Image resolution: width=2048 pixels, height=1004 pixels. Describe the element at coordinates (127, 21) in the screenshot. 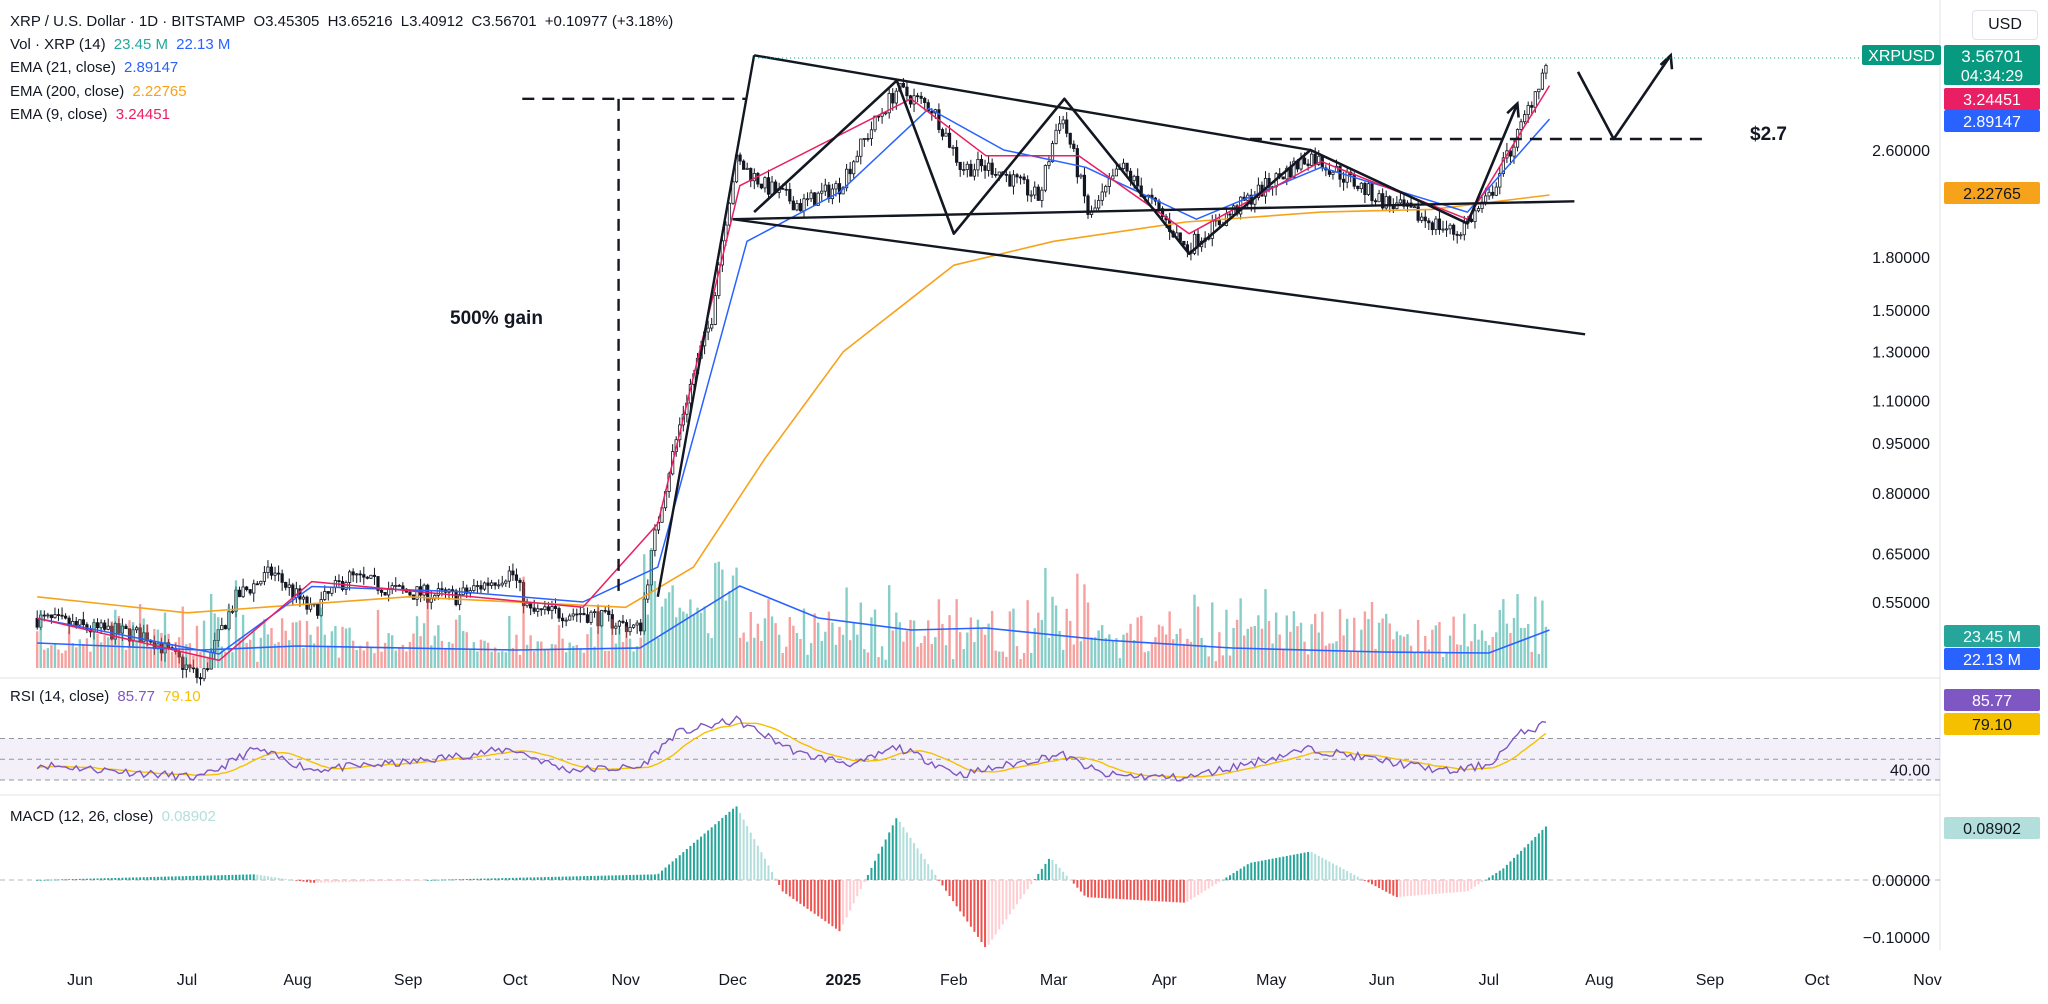

I see `symbol-title: XRP / U.S. Dollar · 1D · BITSTAMP` at that location.